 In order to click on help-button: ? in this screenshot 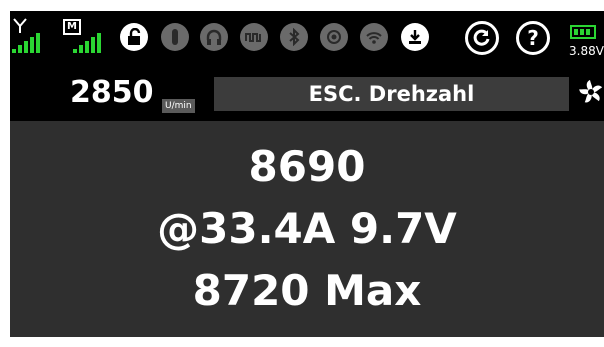, I will do `click(533, 38)`.